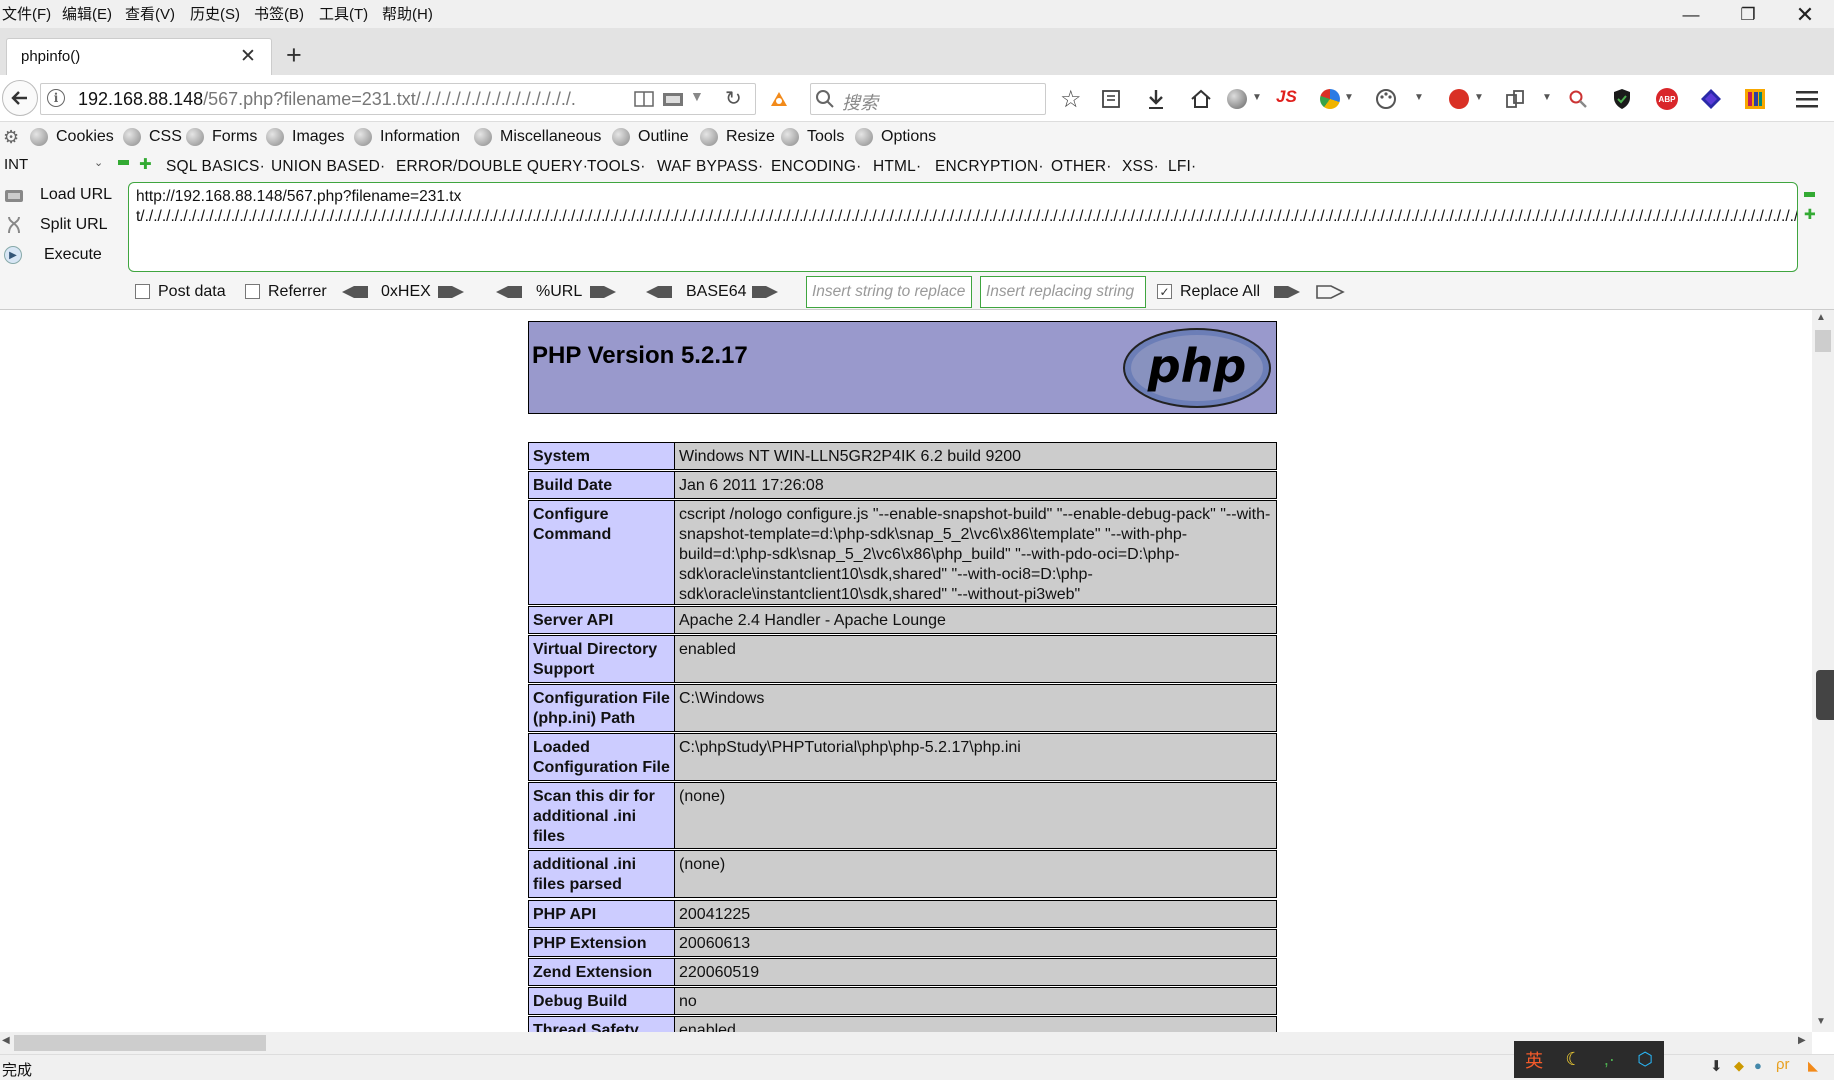 Image resolution: width=1834 pixels, height=1080 pixels. Describe the element at coordinates (17, 1070) in the screenshot. I see `status-text: 完成` at that location.